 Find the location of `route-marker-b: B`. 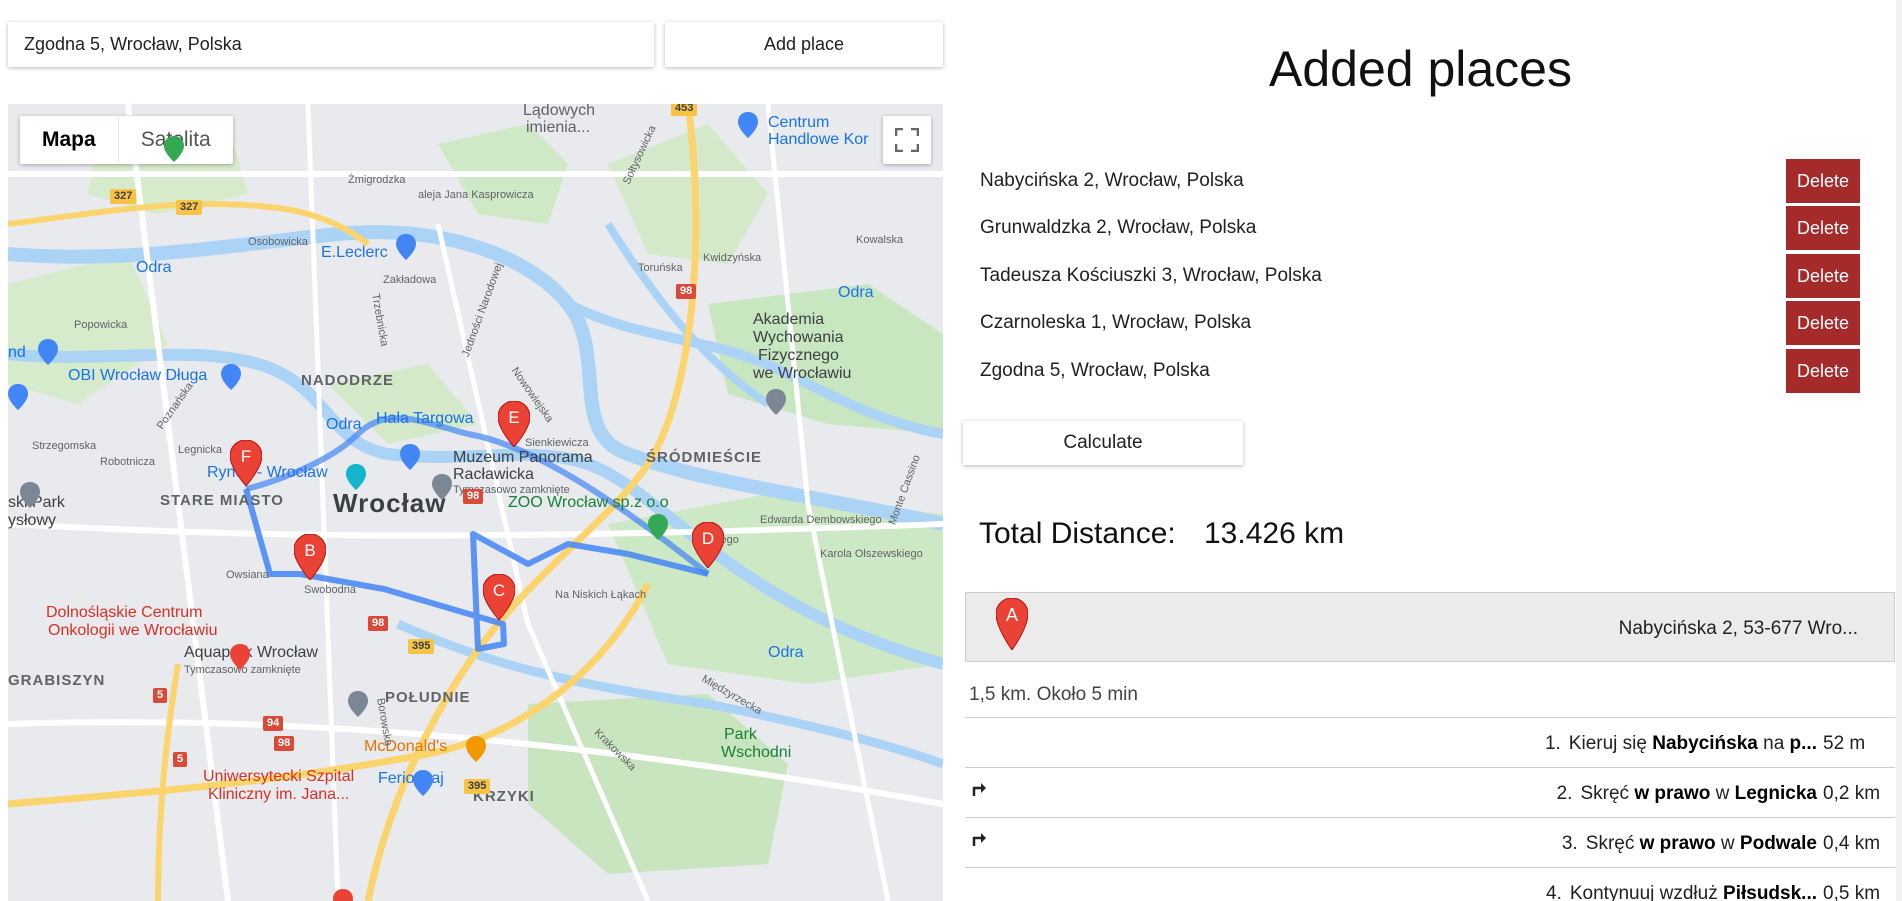

route-marker-b: B is located at coordinates (310, 557).